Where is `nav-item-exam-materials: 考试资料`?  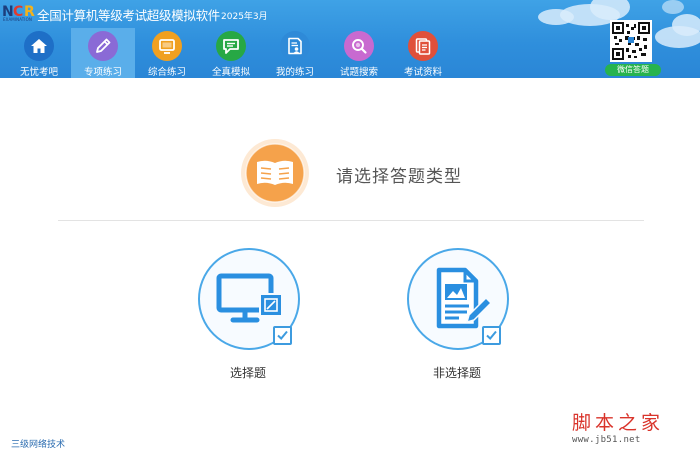 nav-item-exam-materials: 考试资料 is located at coordinates (423, 53).